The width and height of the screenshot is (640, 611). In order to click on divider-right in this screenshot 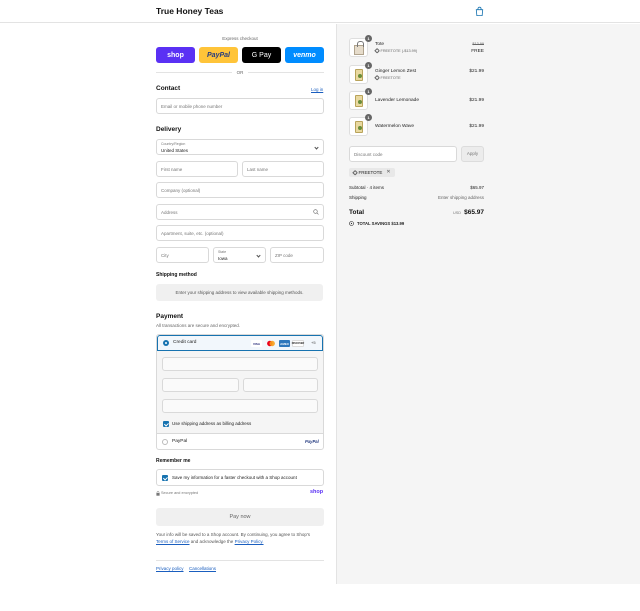, I will do `click(286, 72)`.